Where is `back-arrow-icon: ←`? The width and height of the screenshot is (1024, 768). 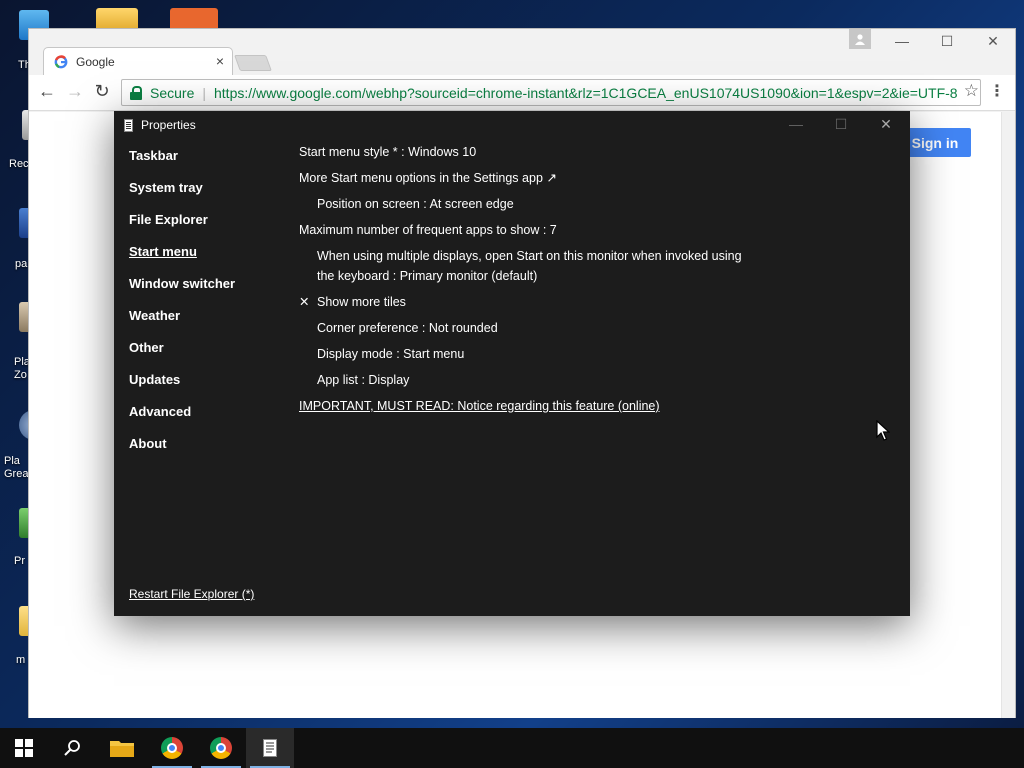
back-arrow-icon: ← is located at coordinates (47, 91).